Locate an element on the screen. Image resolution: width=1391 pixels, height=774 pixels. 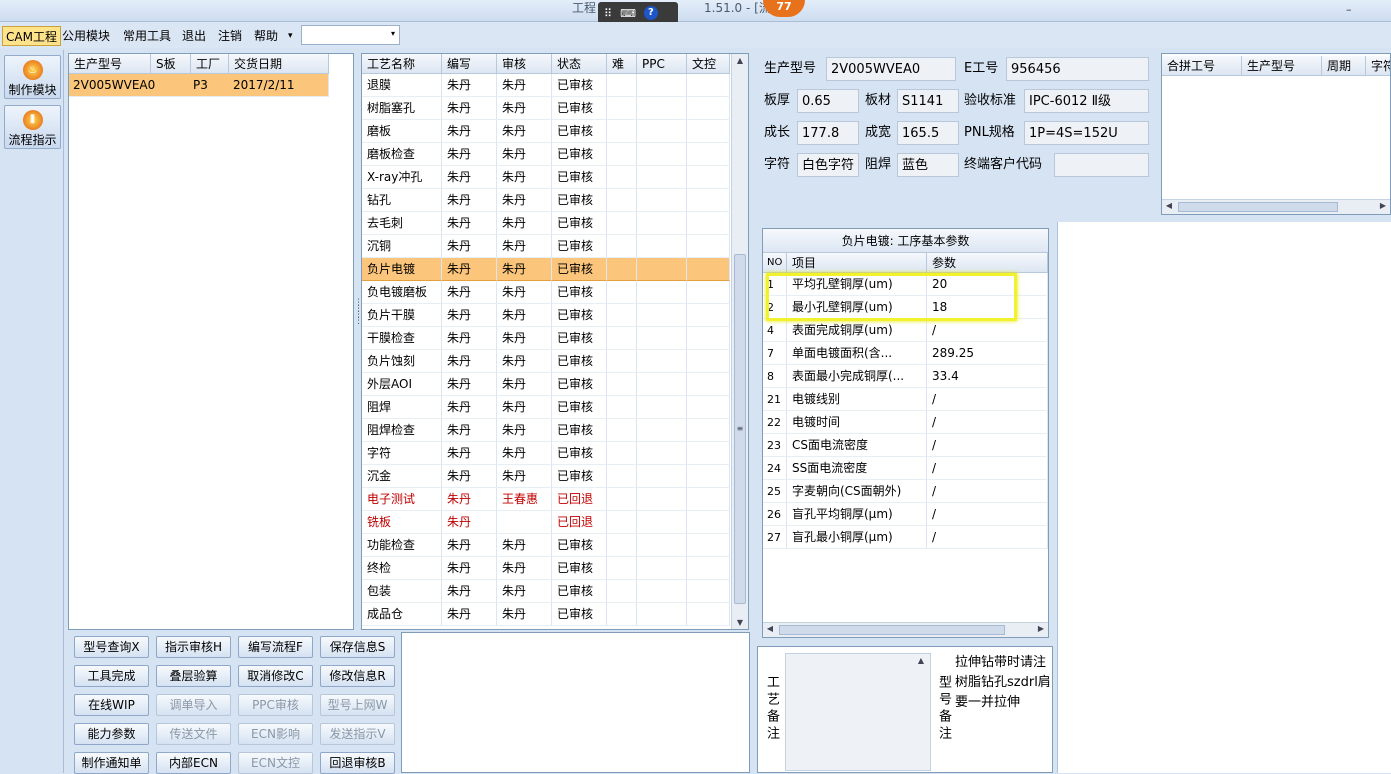
field-pnl: 1P=4S=152U is located at coordinates (1086, 133).